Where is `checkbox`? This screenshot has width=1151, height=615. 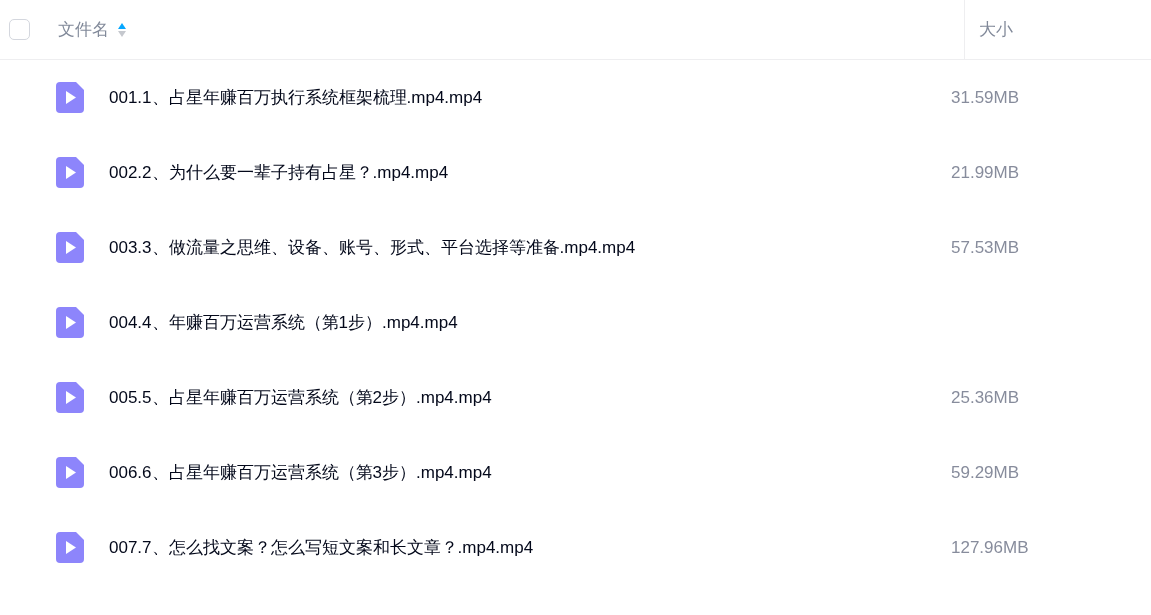
checkbox is located at coordinates (19, 29).